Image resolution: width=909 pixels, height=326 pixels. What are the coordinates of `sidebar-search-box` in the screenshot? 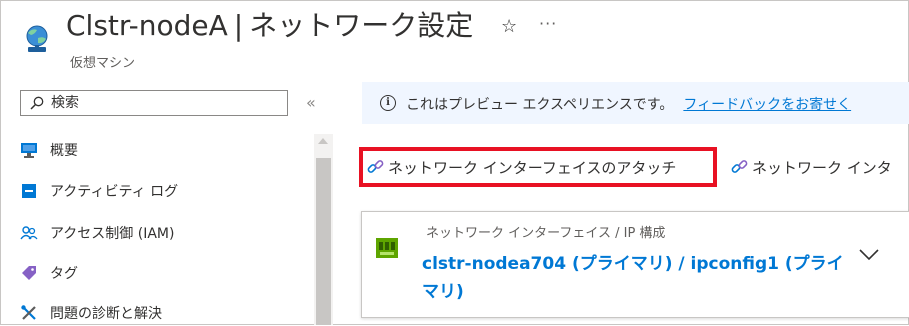 It's located at (154, 103).